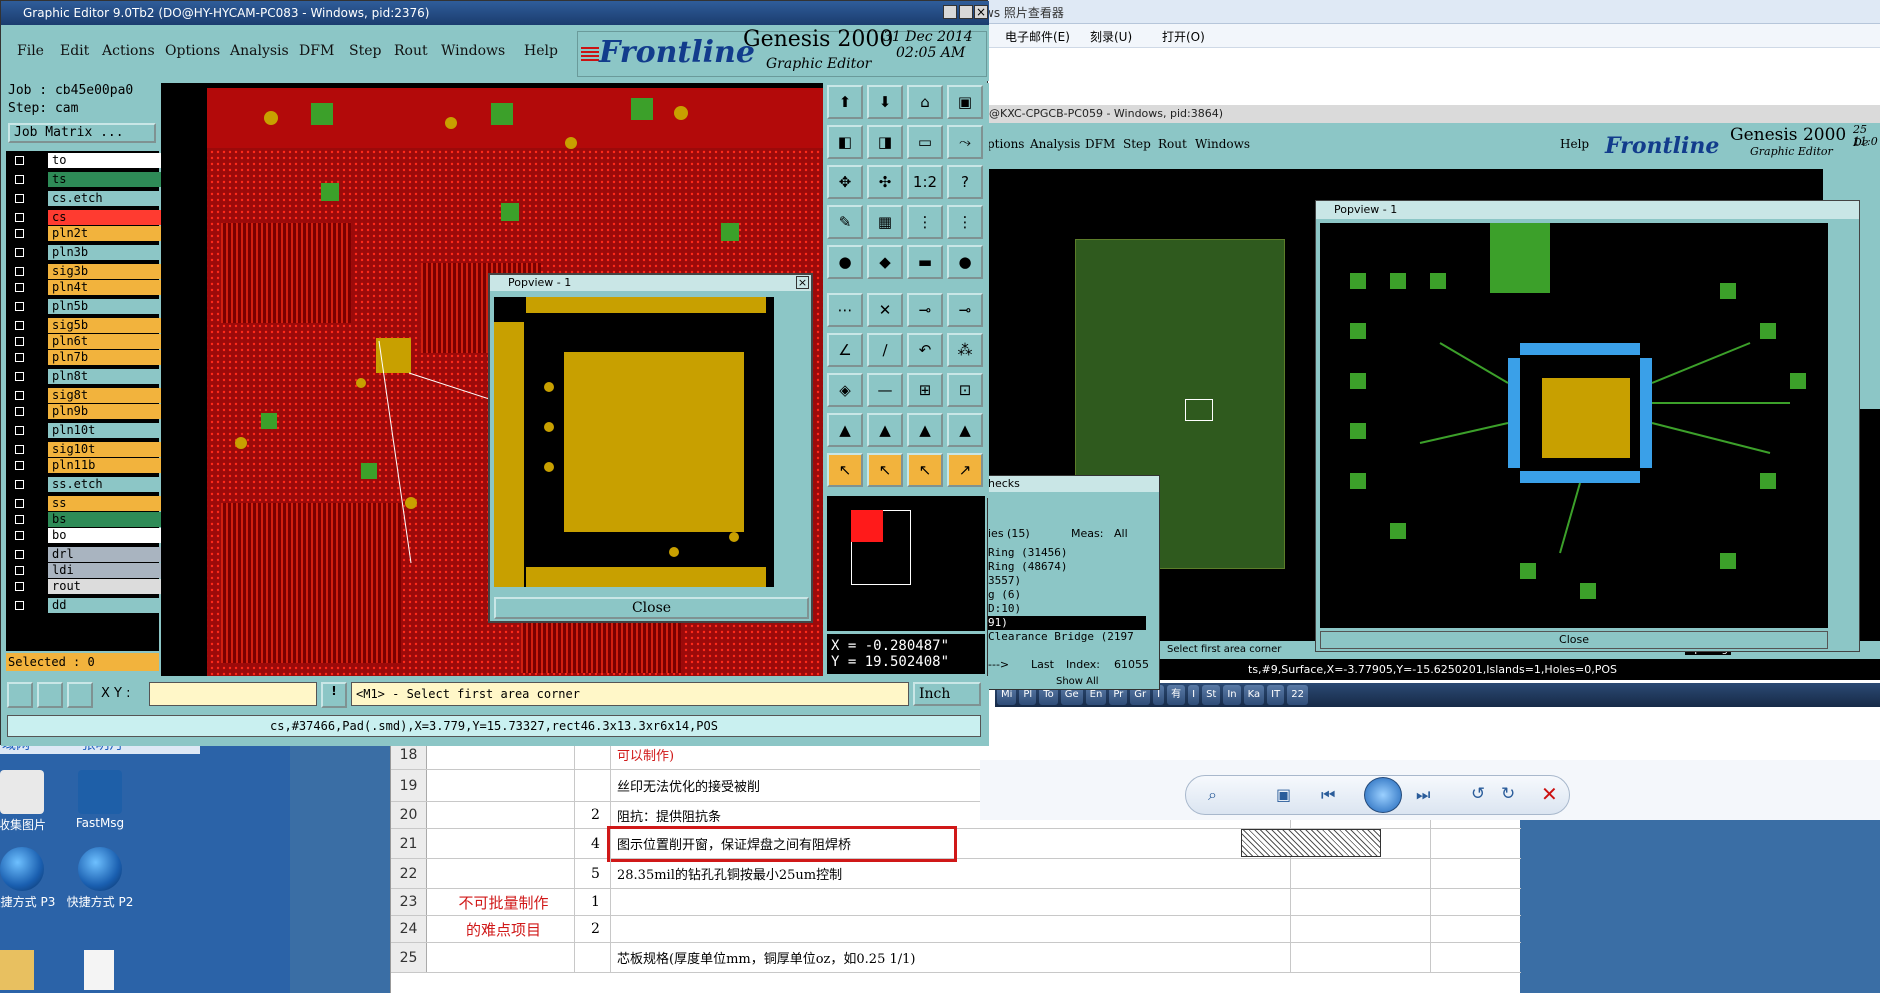 The width and height of the screenshot is (1880, 993). I want to click on layer-row: pln11b, so click(90, 465).